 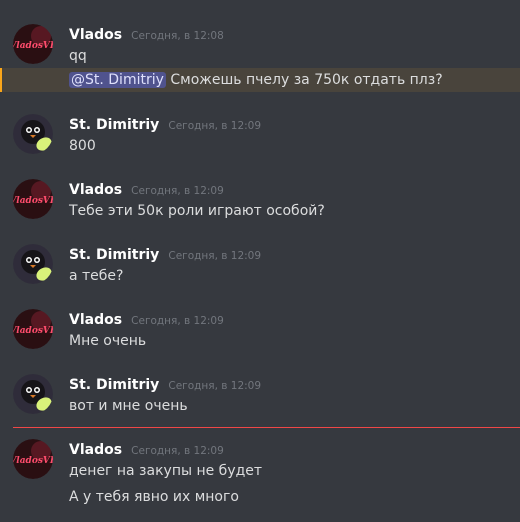 I want to click on message-text: 800, so click(x=82, y=146).